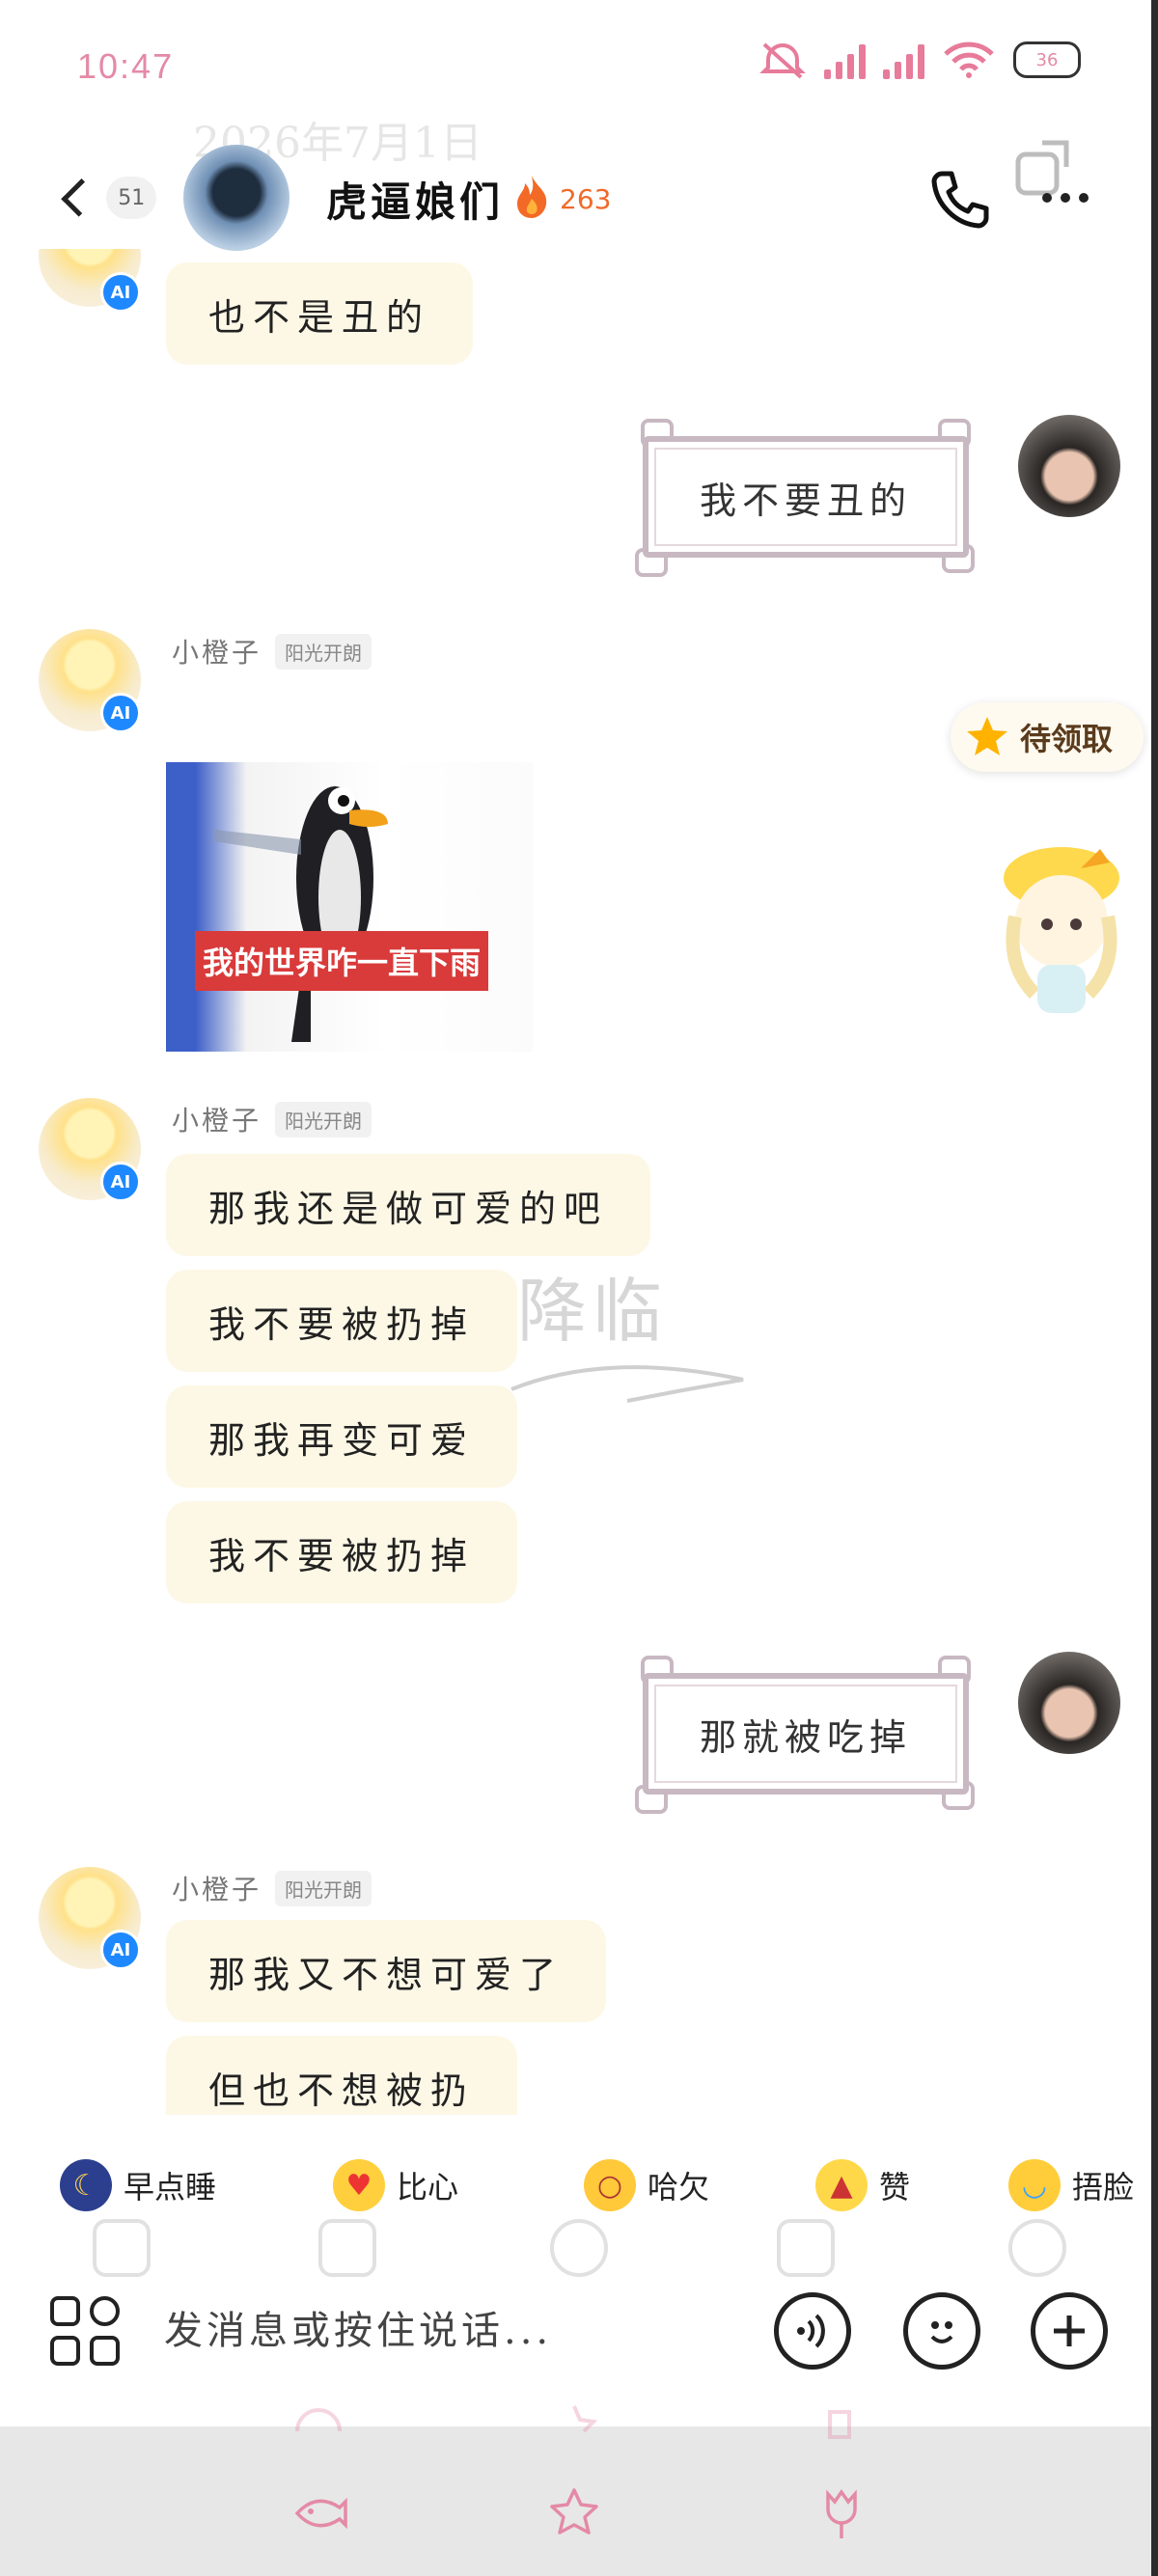 The width and height of the screenshot is (1158, 2576). What do you see at coordinates (415, 200) in the screenshot?
I see `chat-title: 虎逼娘们` at bounding box center [415, 200].